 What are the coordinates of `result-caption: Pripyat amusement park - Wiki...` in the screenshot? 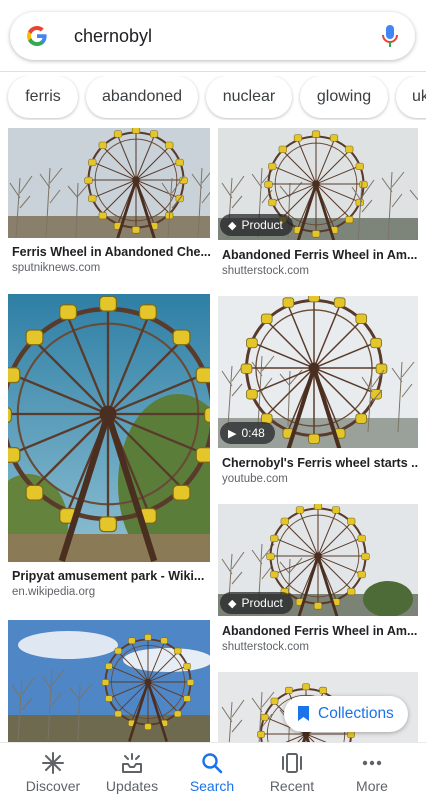 It's located at (108, 576).